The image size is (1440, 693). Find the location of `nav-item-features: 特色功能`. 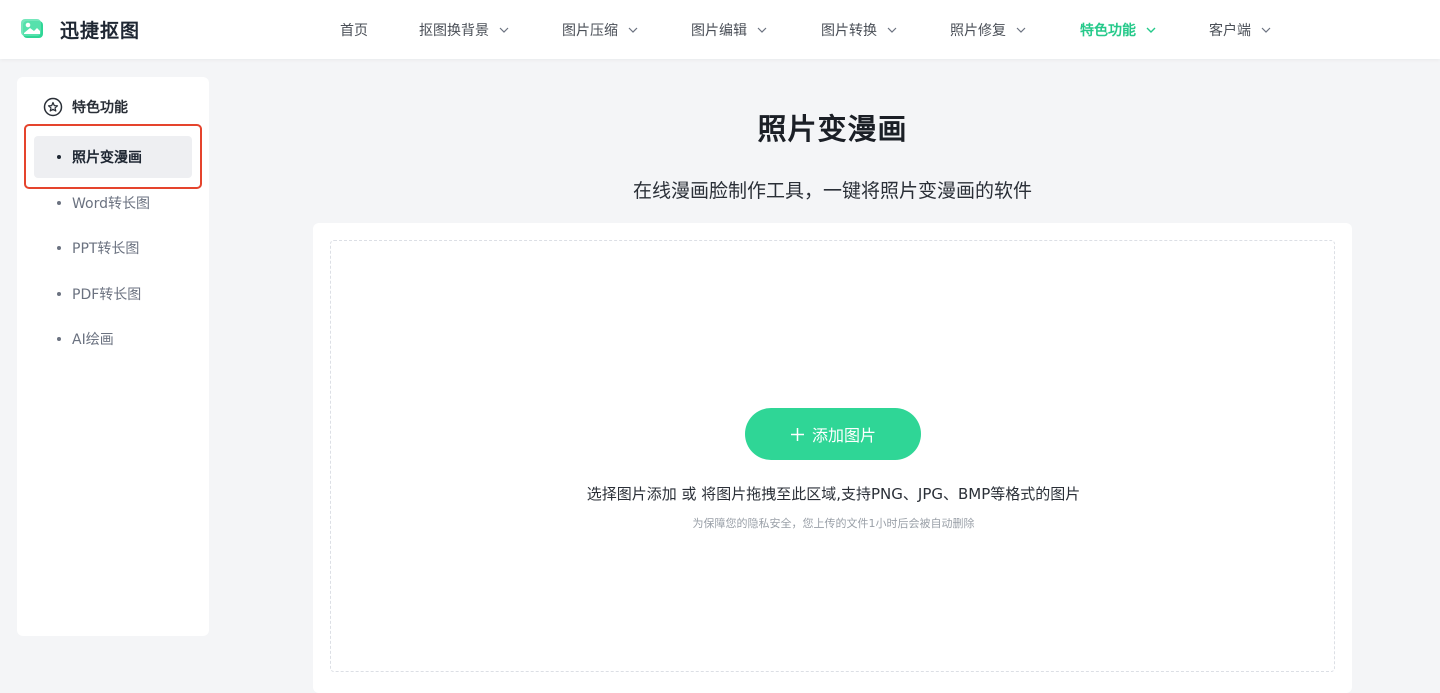

nav-item-features: 特色功能 is located at coordinates (1118, 29).